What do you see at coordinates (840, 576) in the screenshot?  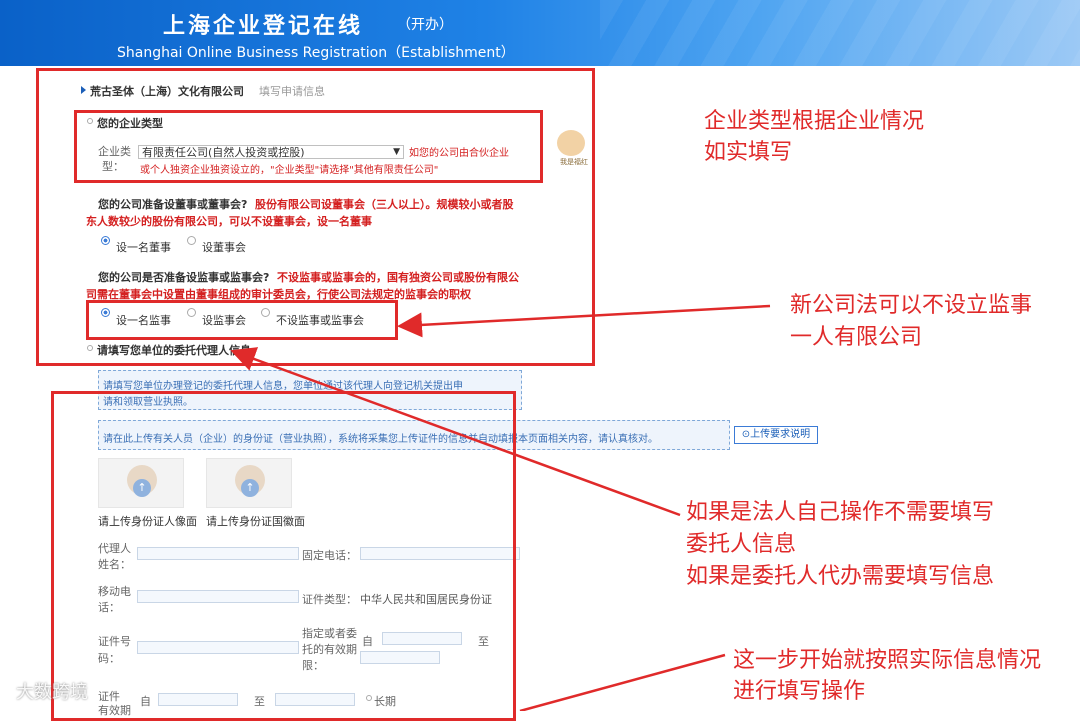 I see `annotation-agent-3: 如果是委托人代办需要填写信息` at bounding box center [840, 576].